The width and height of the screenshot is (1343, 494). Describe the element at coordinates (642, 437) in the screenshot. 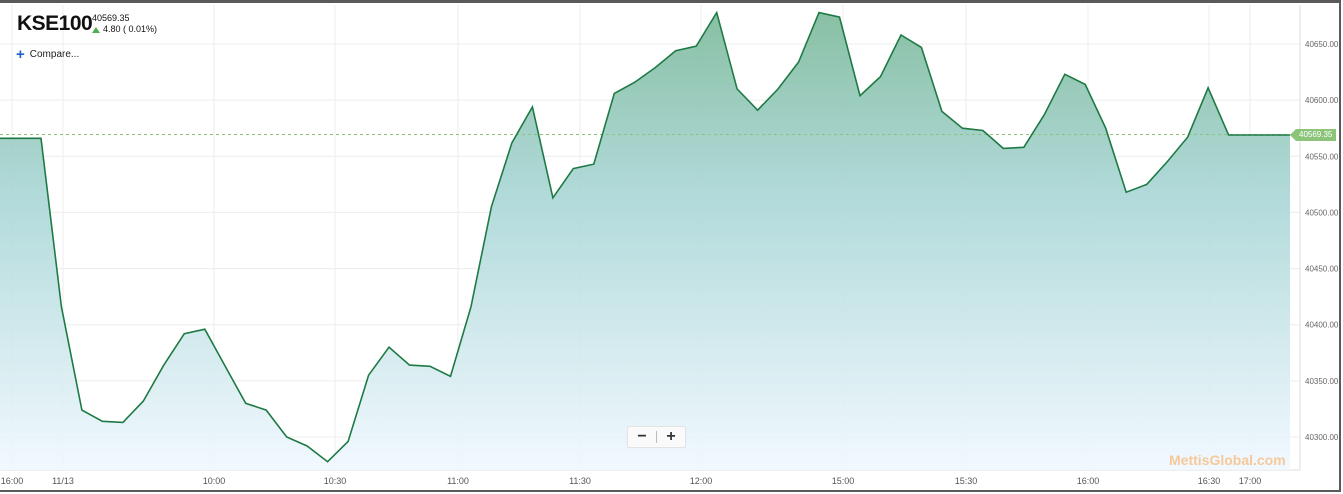

I see `zoom-out-button: −` at that location.